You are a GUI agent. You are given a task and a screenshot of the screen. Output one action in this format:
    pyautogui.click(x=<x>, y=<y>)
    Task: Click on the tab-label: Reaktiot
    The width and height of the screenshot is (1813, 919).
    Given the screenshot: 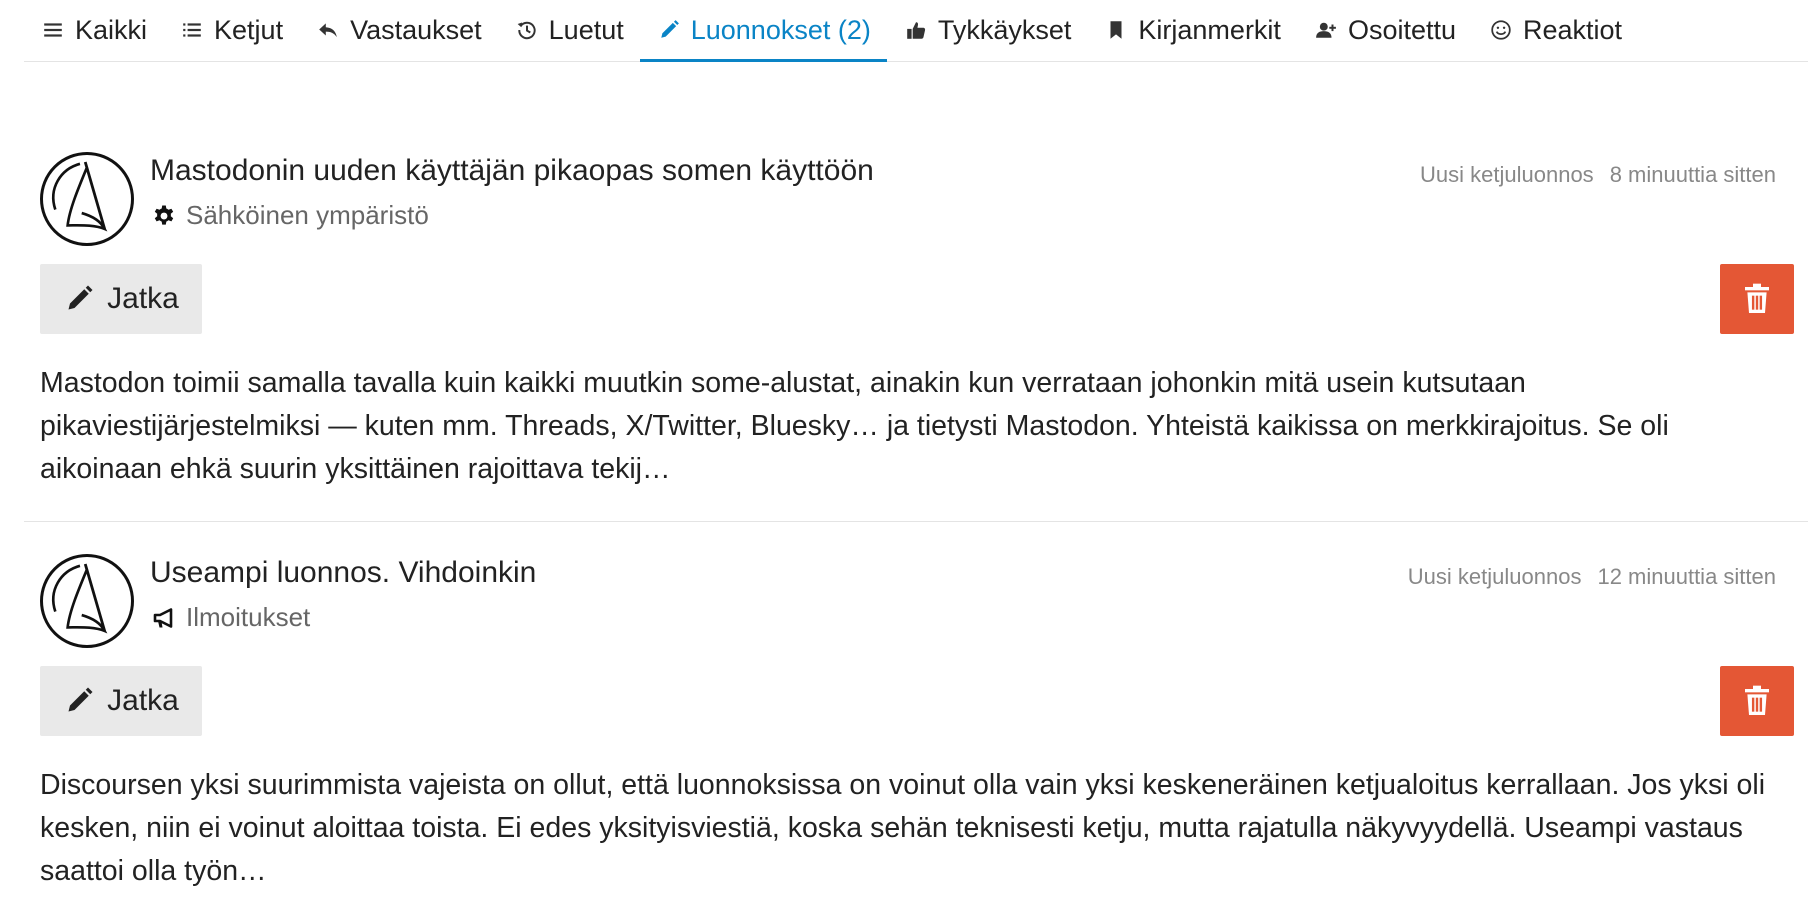 What is the action you would take?
    pyautogui.click(x=1573, y=29)
    